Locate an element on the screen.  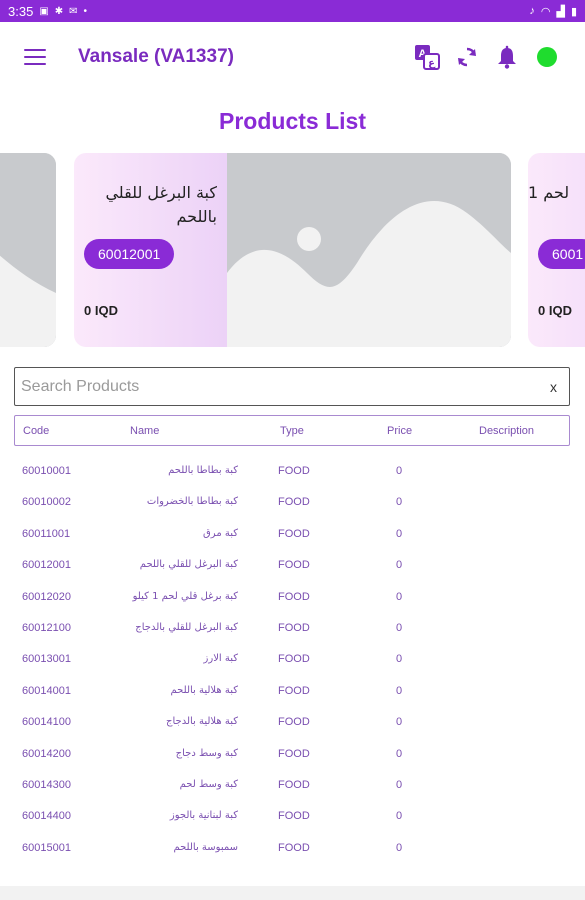
row-name: كبة بطاطا بالخضروات is located at coordinates (192, 502).